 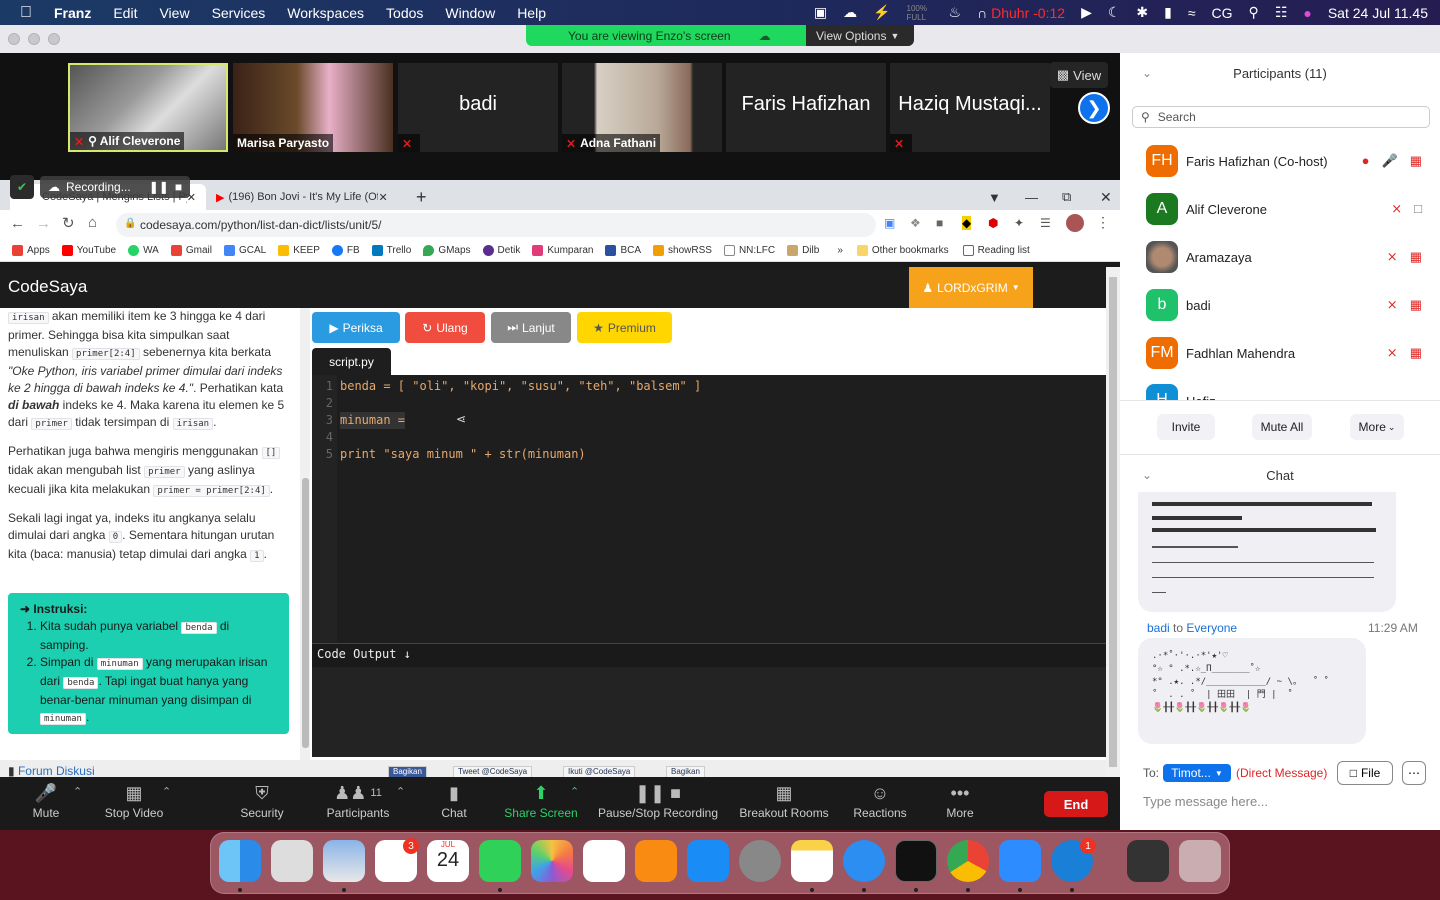 What do you see at coordinates (1365, 773) in the screenshot?
I see `file-button: □ File` at bounding box center [1365, 773].